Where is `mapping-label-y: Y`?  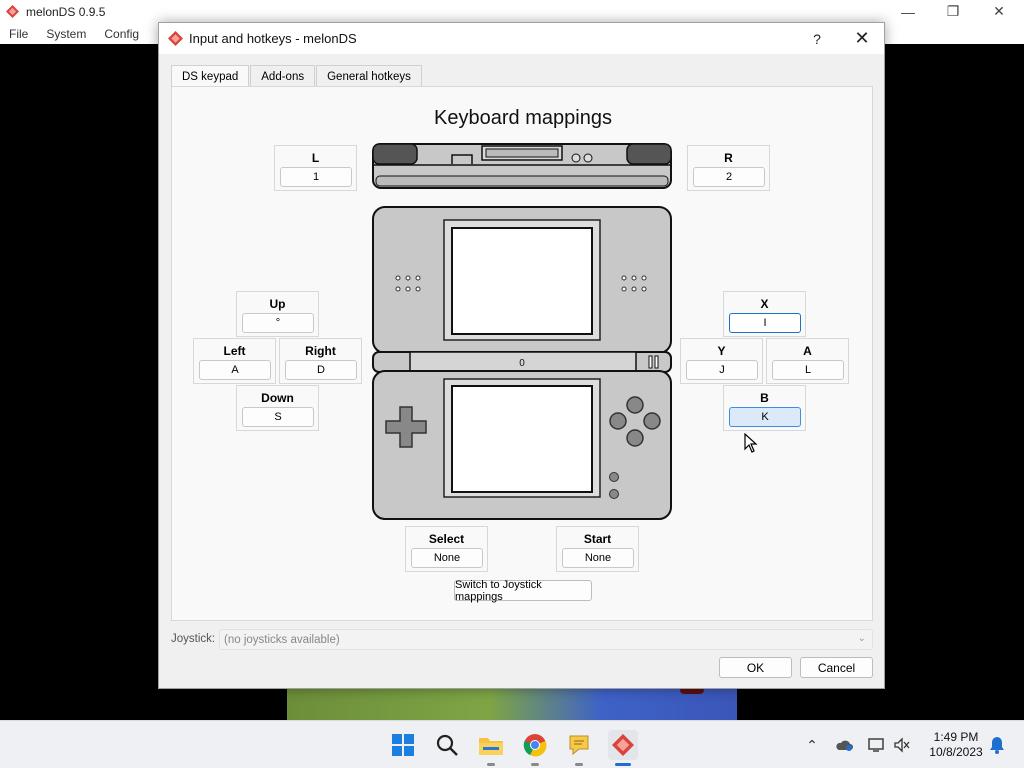 mapping-label-y: Y is located at coordinates (721, 351).